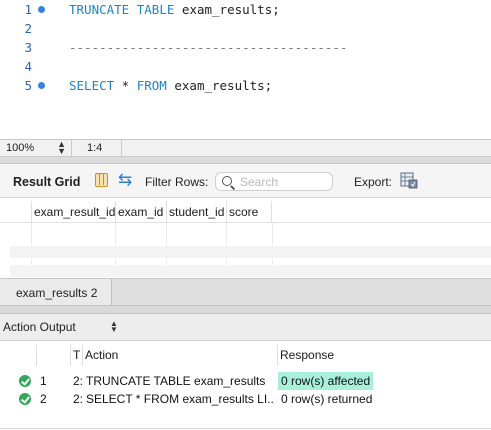  I want to click on code-line-2: 2, so click(245, 28).